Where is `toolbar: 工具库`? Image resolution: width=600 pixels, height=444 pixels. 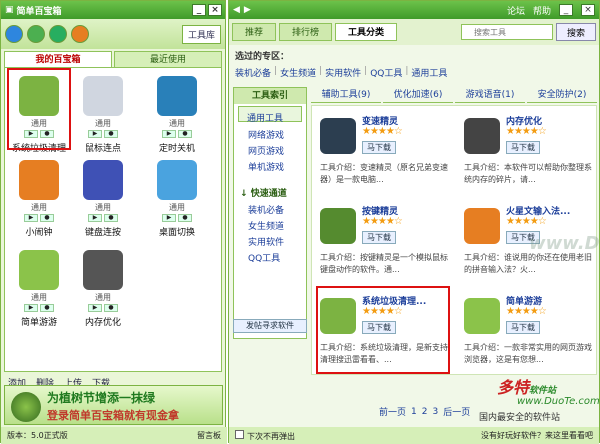 toolbar: 工具库 is located at coordinates (113, 34).